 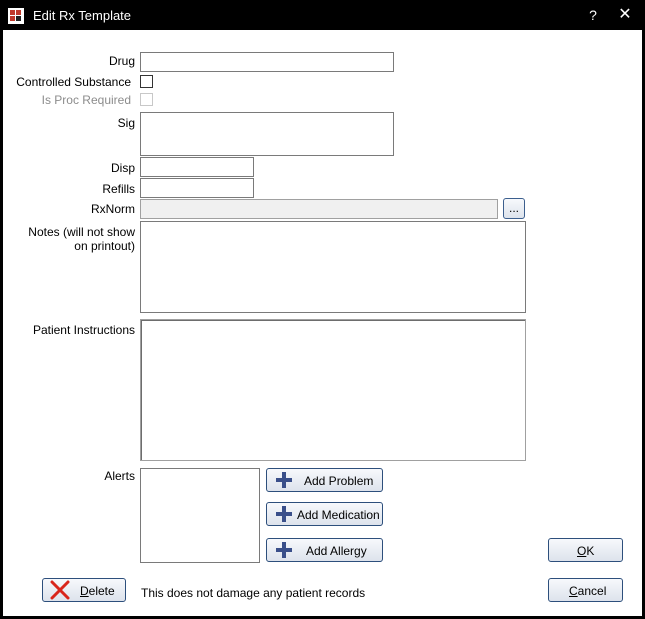 I want to click on delete-label: Delete, so click(x=97, y=591).